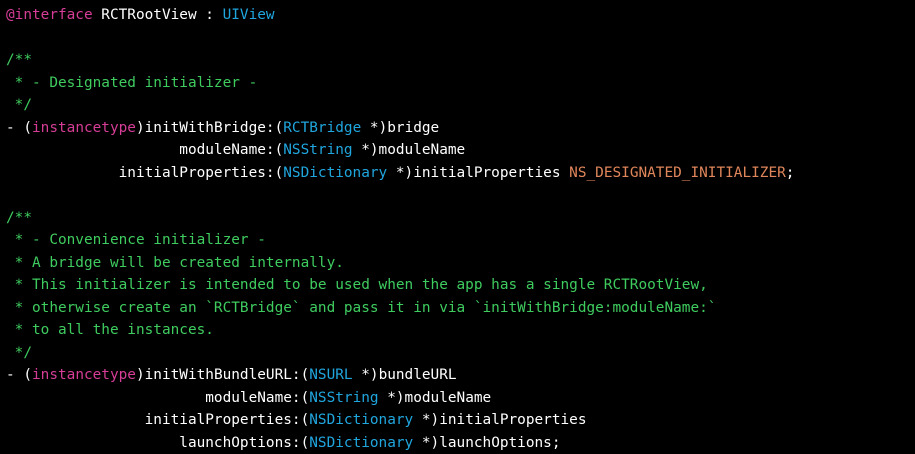 Image resolution: width=915 pixels, height=454 pixels. I want to click on code-token-comment: * - Designated initializer -, so click(131, 83).